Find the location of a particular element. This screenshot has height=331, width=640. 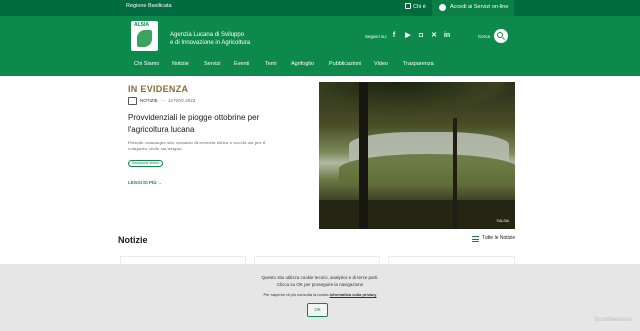

agency-line-1: Agenzia Lucana di Sviluppo is located at coordinates (207, 35).